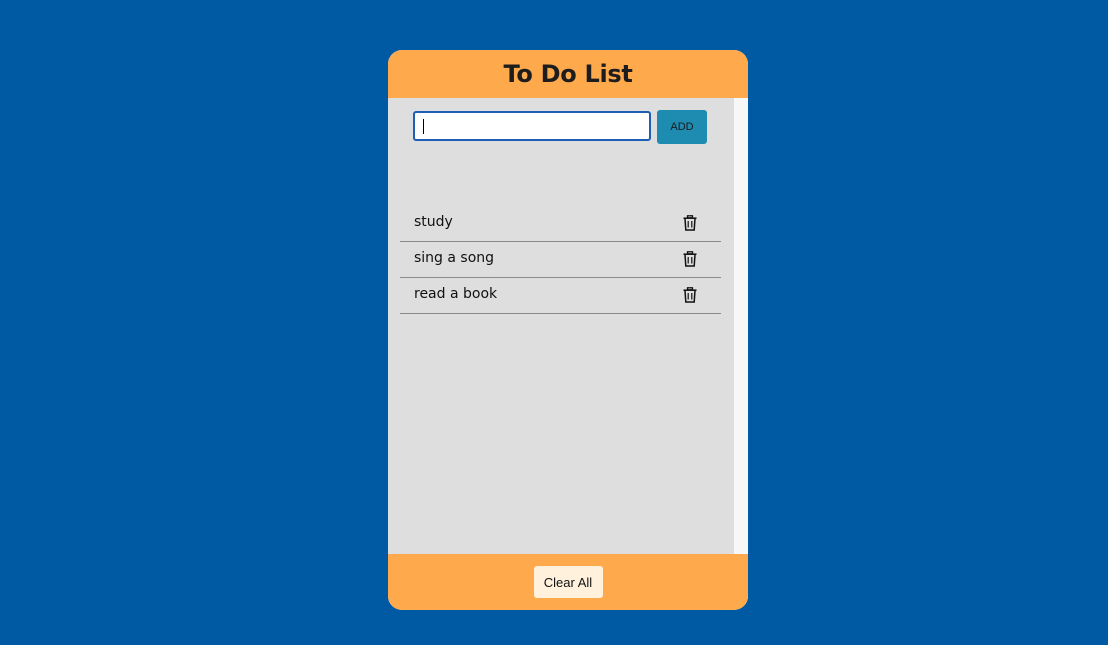 The image size is (1108, 645). What do you see at coordinates (456, 294) in the screenshot?
I see `todo-text: read a book` at bounding box center [456, 294].